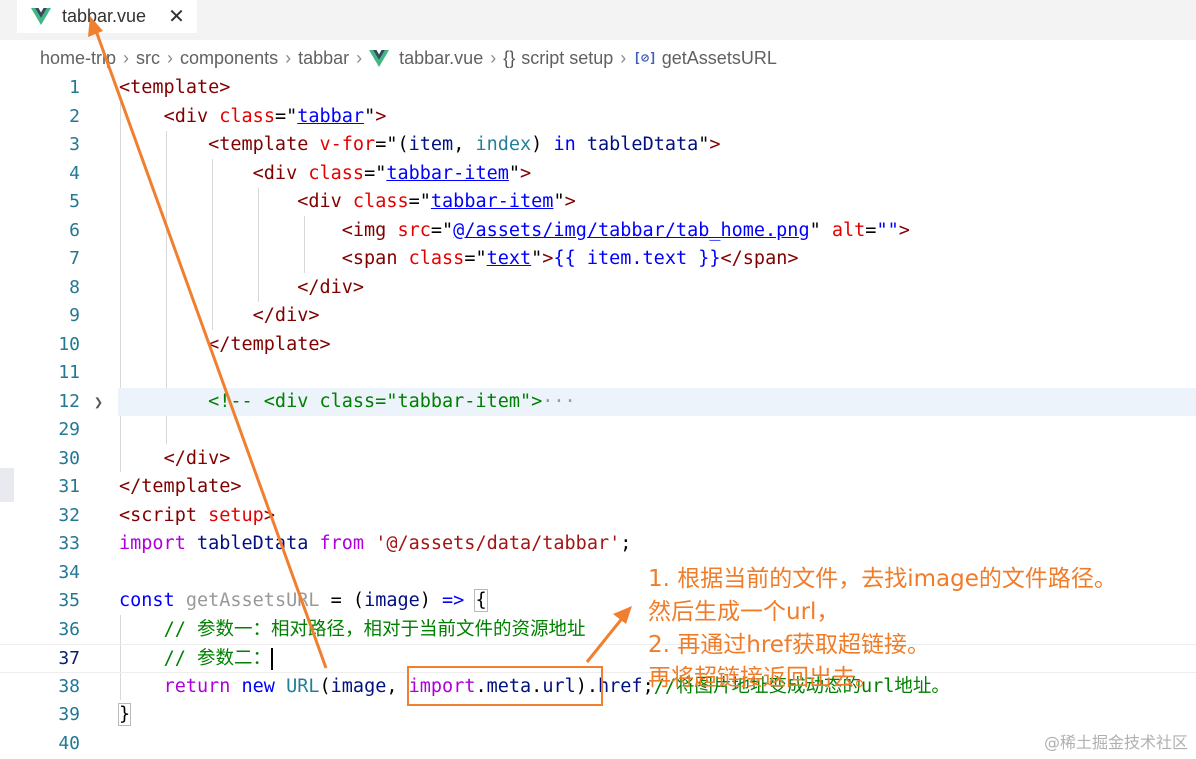 The height and width of the screenshot is (759, 1196). What do you see at coordinates (148, 58) in the screenshot?
I see `breadcrumb-item-src: src` at bounding box center [148, 58].